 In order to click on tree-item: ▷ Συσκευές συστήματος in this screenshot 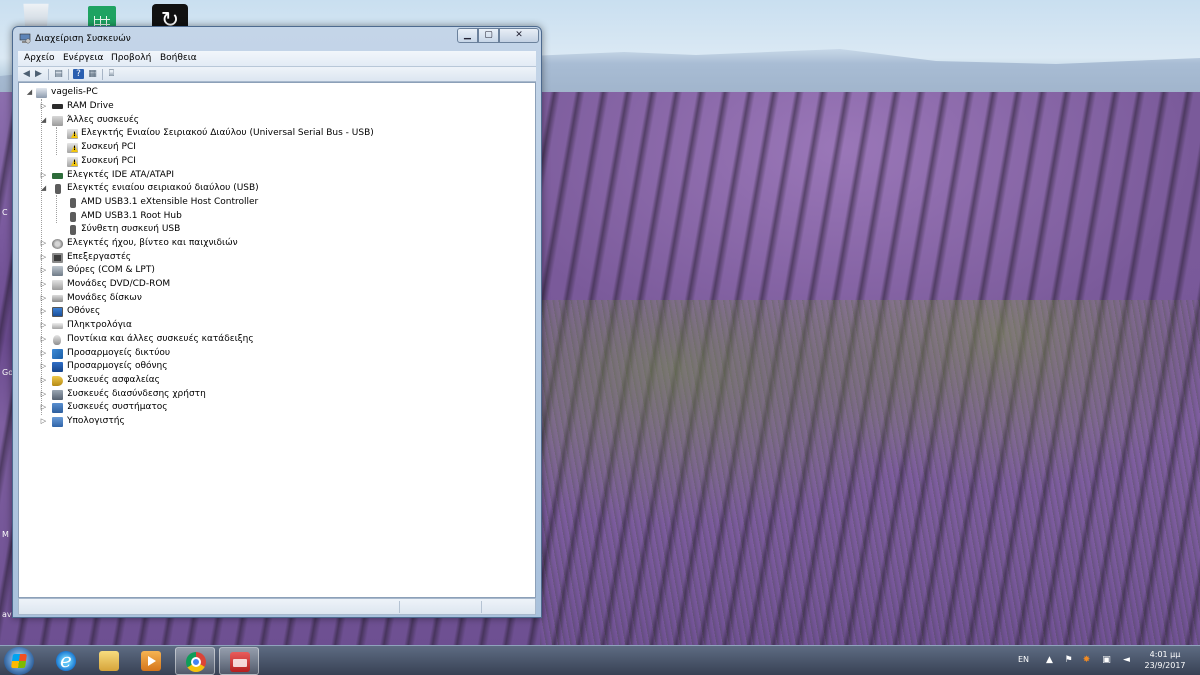, I will do `click(269, 407)`.